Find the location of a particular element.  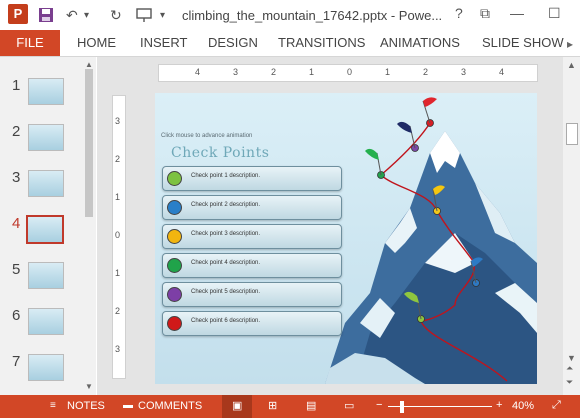

checkpoint-label: Check point 4 description. is located at coordinates (226, 263).